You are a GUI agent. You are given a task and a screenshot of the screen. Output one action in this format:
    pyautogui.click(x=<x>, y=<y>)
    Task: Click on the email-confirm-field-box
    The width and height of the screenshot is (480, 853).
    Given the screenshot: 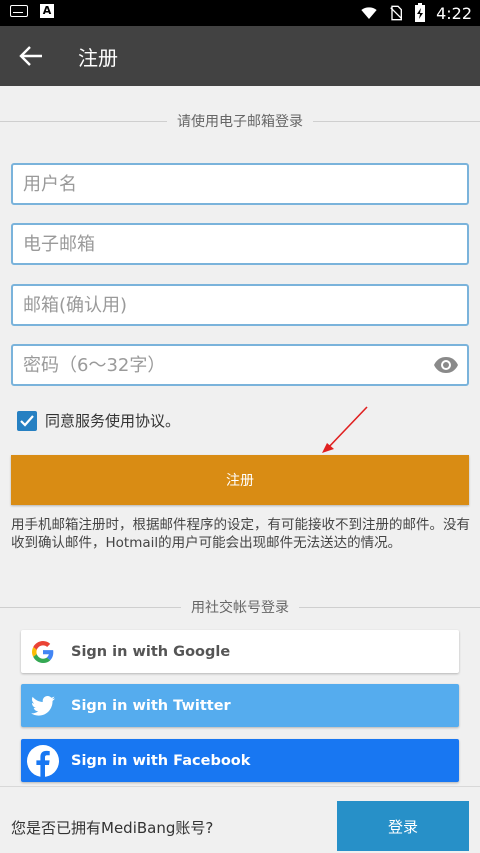 What is the action you would take?
    pyautogui.click(x=240, y=305)
    